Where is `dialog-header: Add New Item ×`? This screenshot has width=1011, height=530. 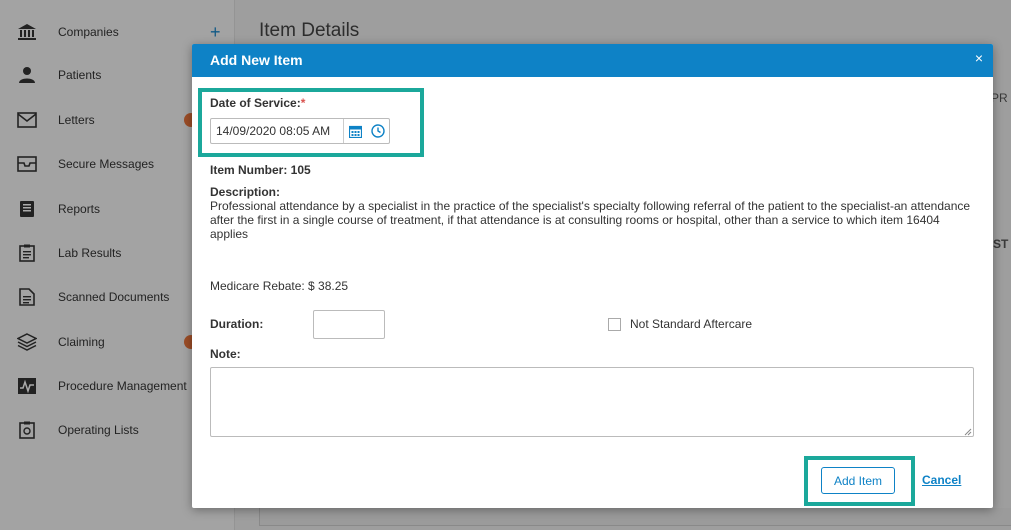
dialog-header: Add New Item × is located at coordinates (592, 60).